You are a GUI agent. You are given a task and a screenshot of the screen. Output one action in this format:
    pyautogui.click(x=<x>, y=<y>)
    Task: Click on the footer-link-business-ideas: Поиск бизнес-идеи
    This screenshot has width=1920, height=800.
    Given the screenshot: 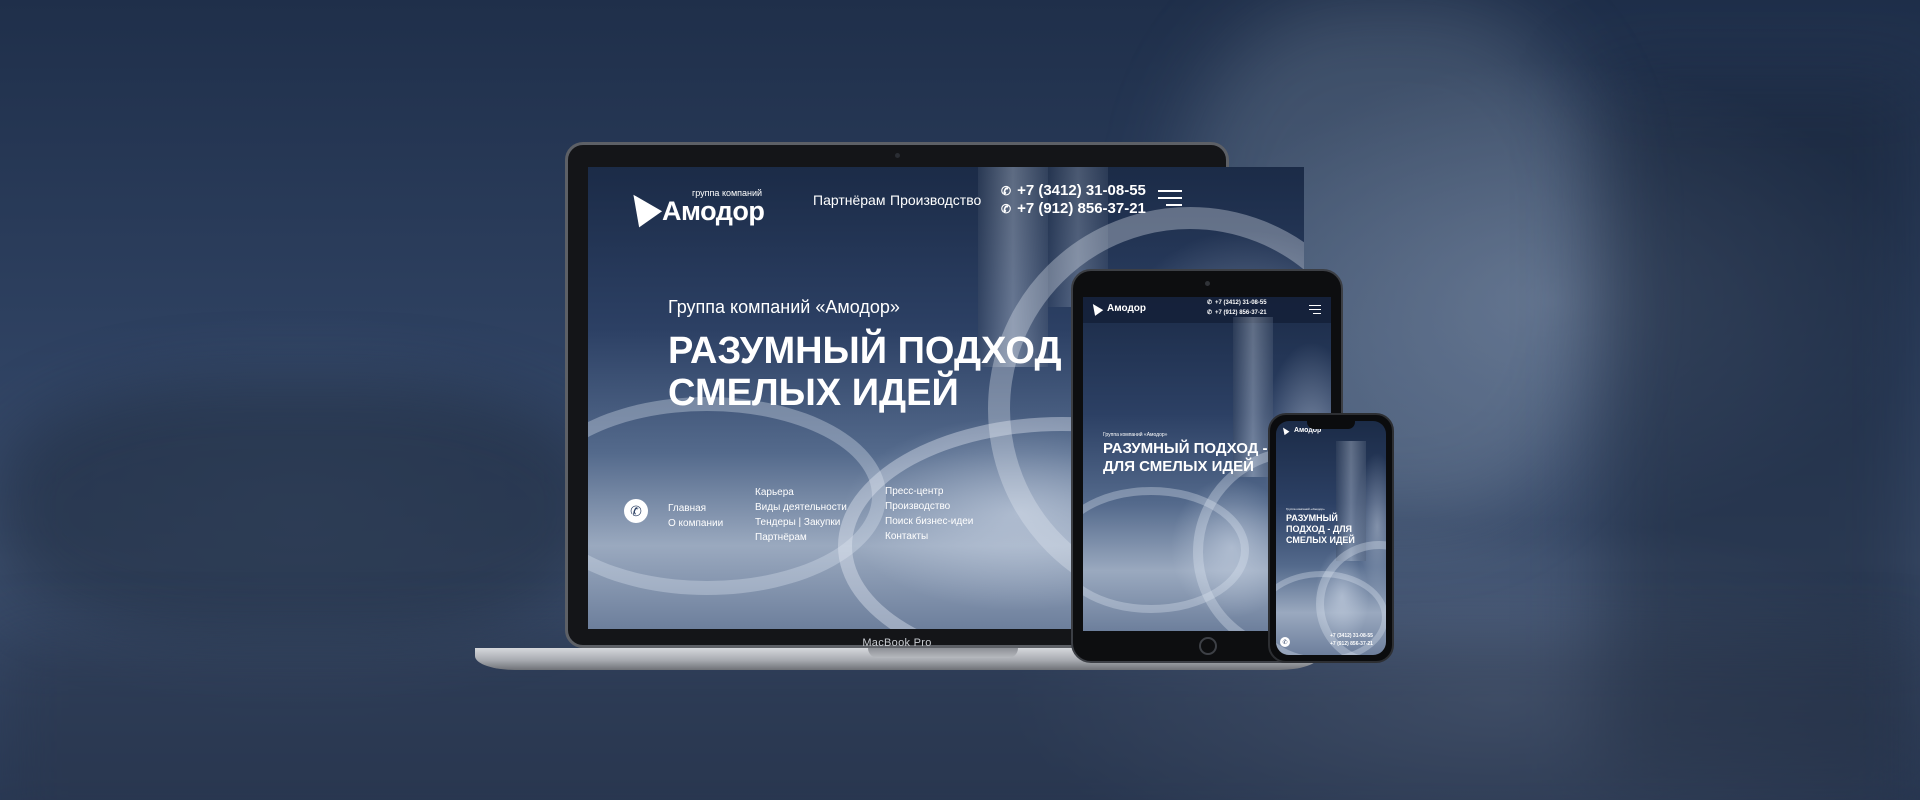 What is the action you would take?
    pyautogui.click(x=929, y=521)
    